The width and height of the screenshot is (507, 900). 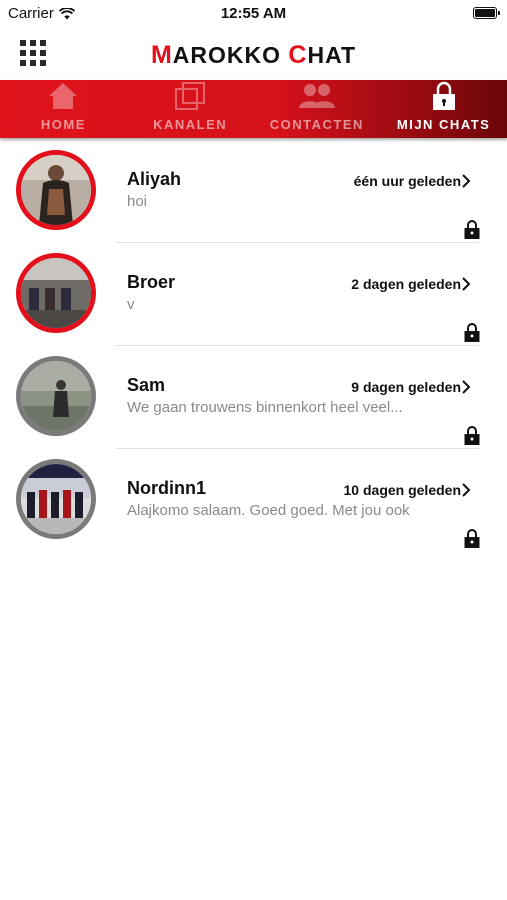 I want to click on app-header: MAROKKO CHAT, so click(x=253, y=54).